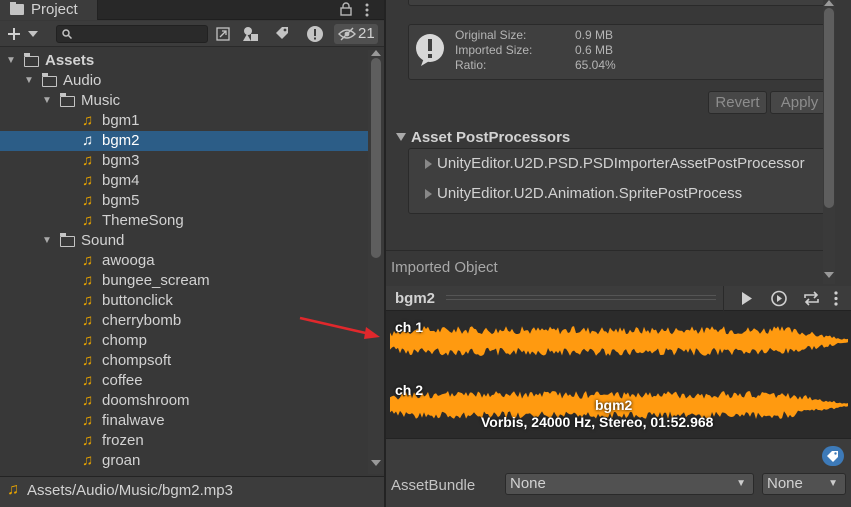 This screenshot has height=507, width=851. What do you see at coordinates (192, 10) in the screenshot?
I see `project-tab-bar: Project` at bounding box center [192, 10].